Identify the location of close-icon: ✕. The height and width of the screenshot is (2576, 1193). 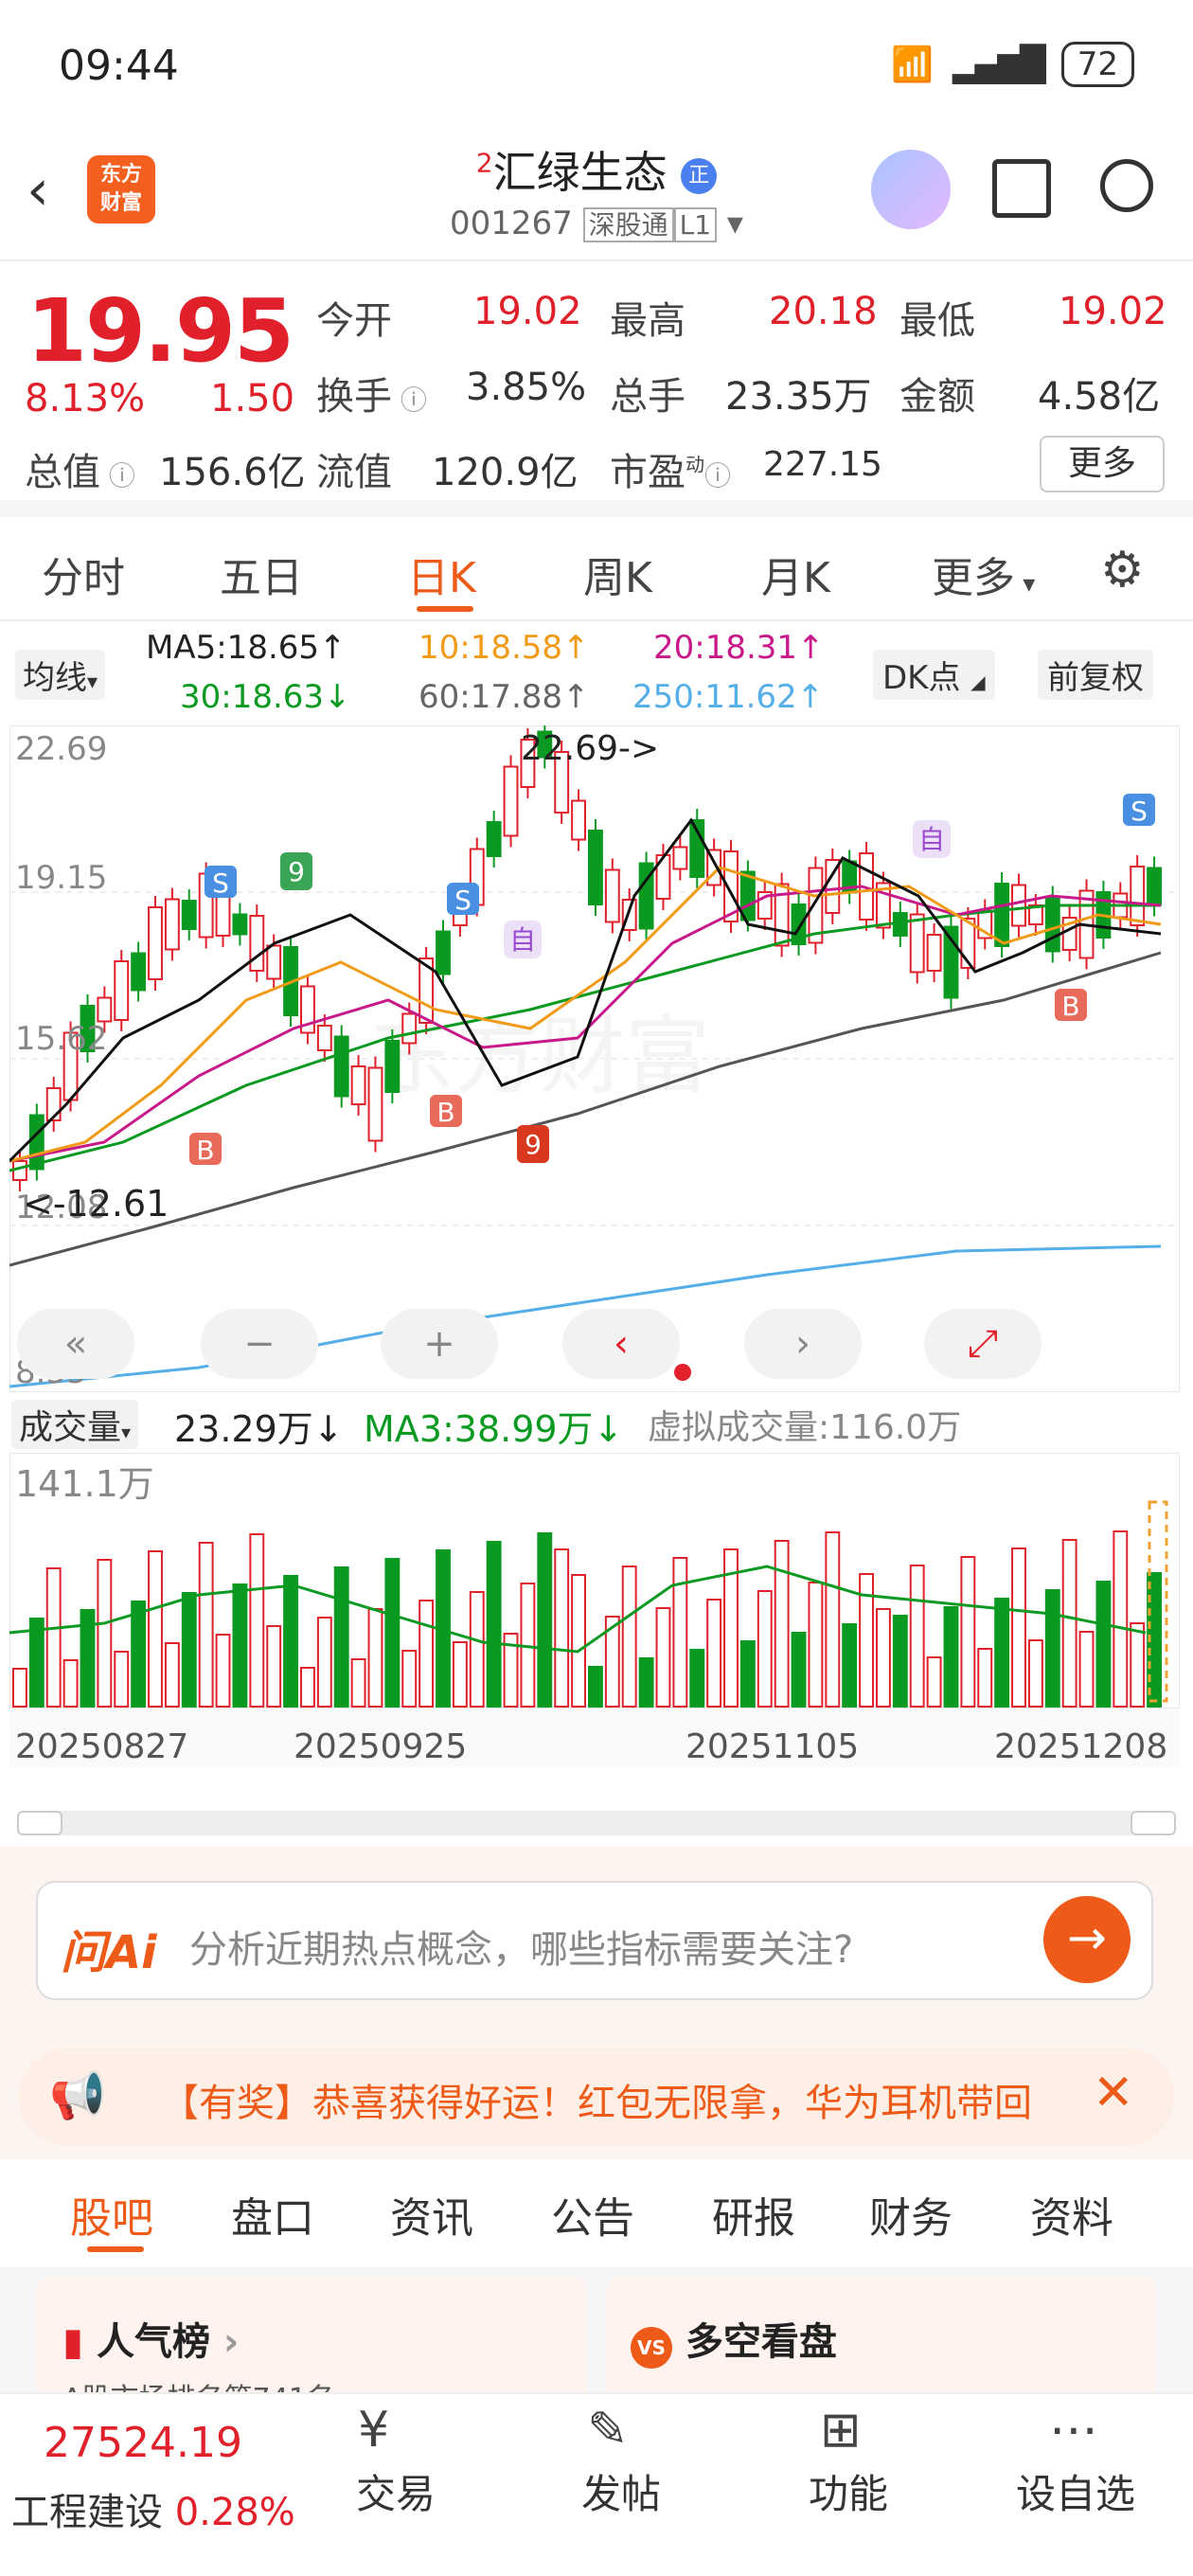
(1113, 2093).